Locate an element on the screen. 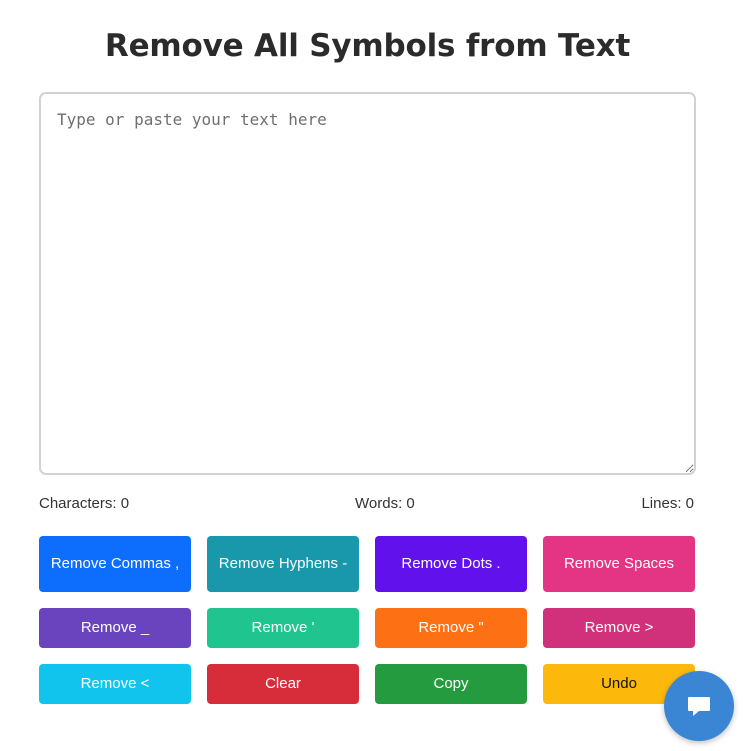  remove-dots-button: Remove Dots . is located at coordinates (451, 564).